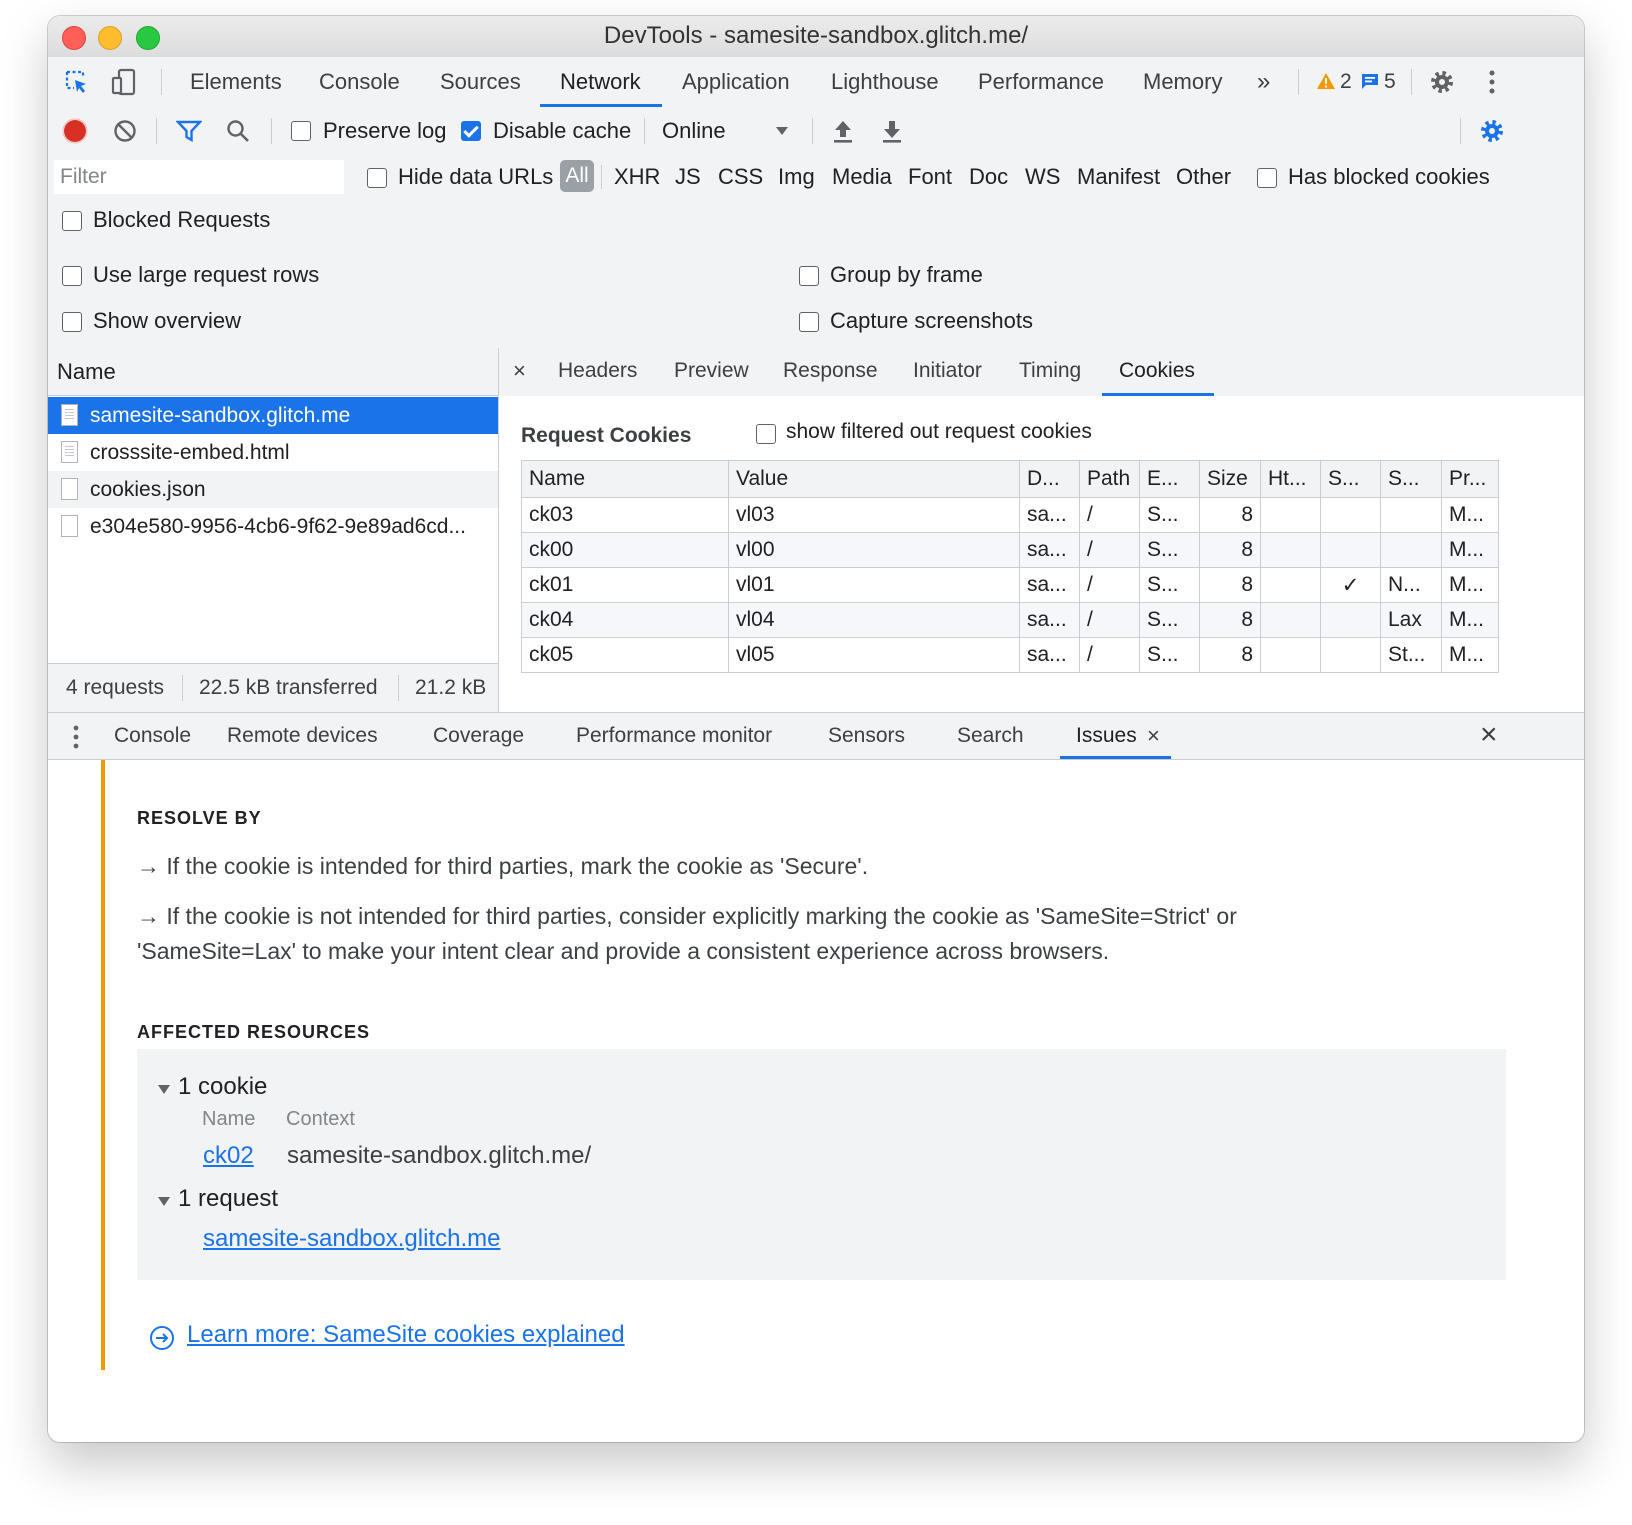  What do you see at coordinates (711, 372) in the screenshot?
I see `tab-preview: Preview` at bounding box center [711, 372].